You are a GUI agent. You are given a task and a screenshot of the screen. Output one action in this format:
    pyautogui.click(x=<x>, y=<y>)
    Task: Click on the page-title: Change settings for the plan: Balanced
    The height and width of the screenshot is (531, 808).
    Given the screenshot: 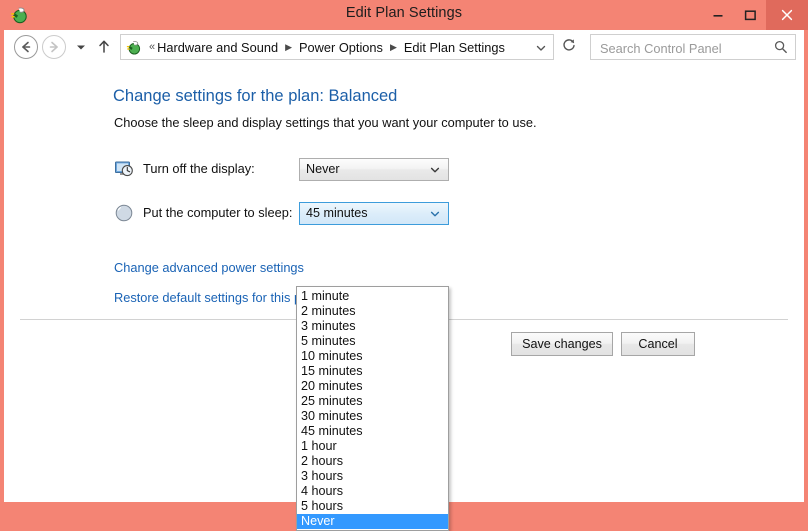 What is the action you would take?
    pyautogui.click(x=255, y=96)
    